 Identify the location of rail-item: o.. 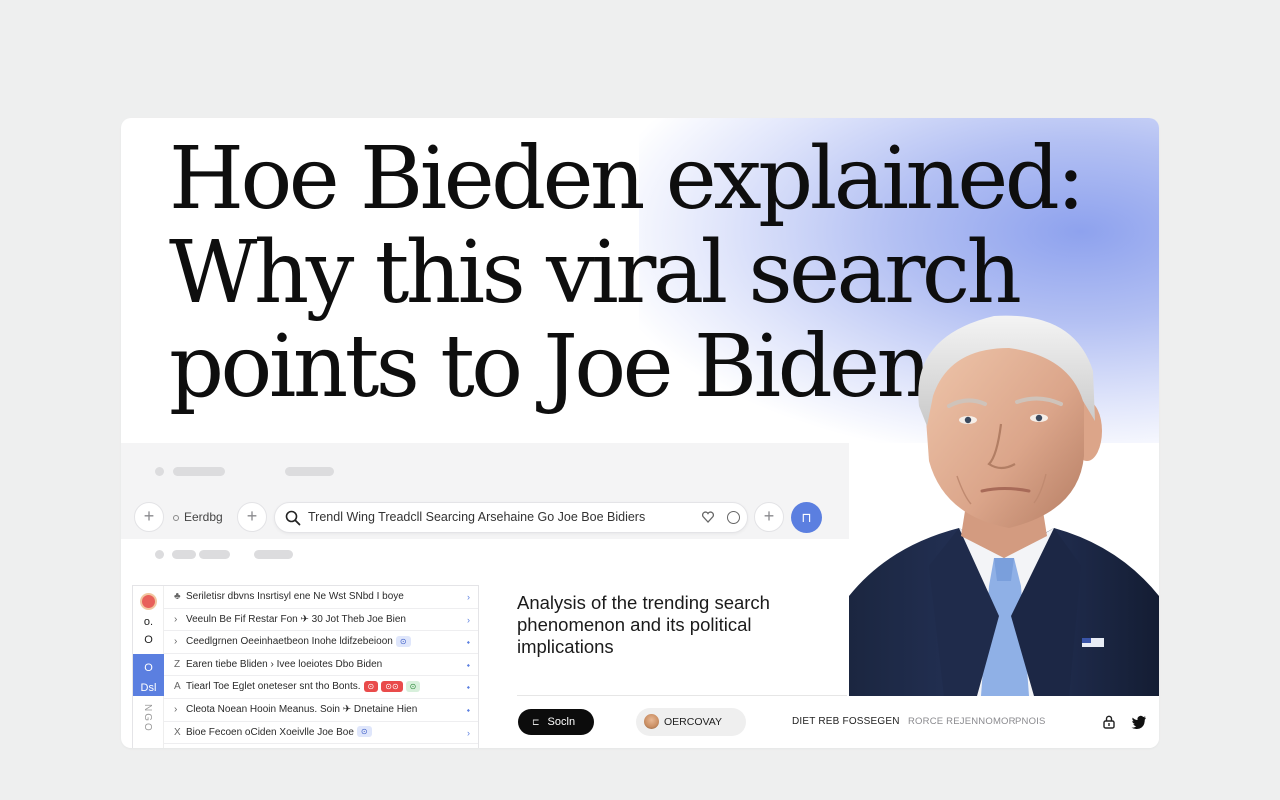
(148, 622).